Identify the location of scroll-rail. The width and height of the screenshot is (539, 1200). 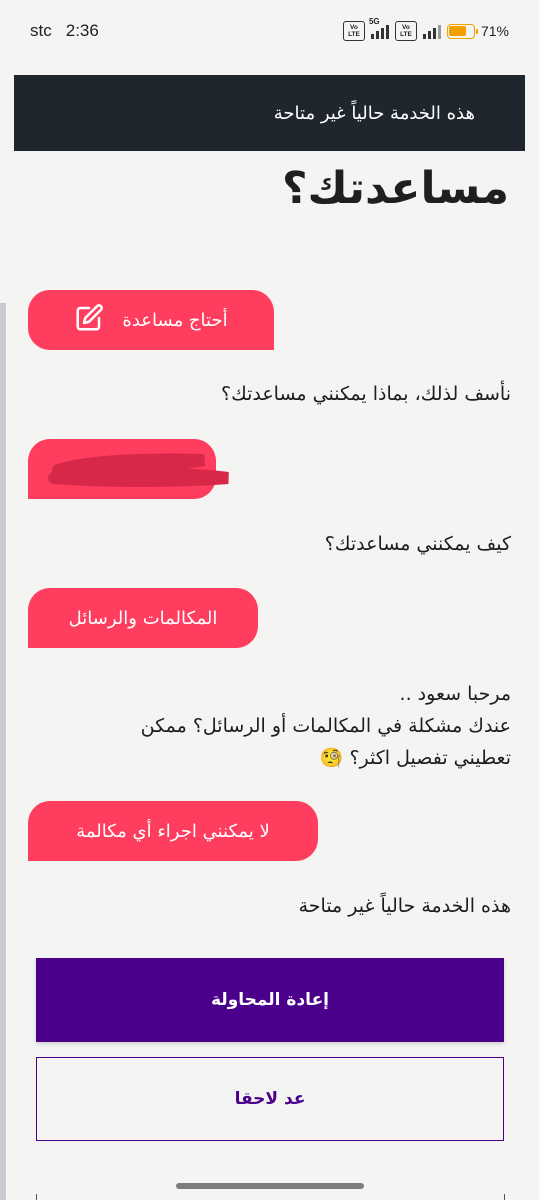
(3, 751).